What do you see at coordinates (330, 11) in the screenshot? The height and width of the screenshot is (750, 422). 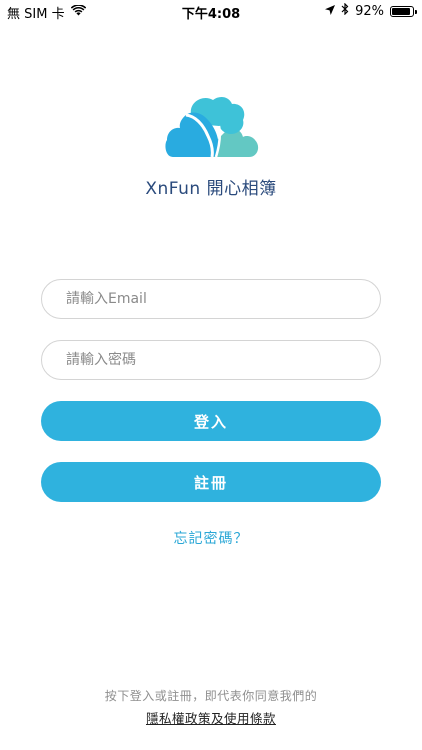 I see `location-arrow-icon` at bounding box center [330, 11].